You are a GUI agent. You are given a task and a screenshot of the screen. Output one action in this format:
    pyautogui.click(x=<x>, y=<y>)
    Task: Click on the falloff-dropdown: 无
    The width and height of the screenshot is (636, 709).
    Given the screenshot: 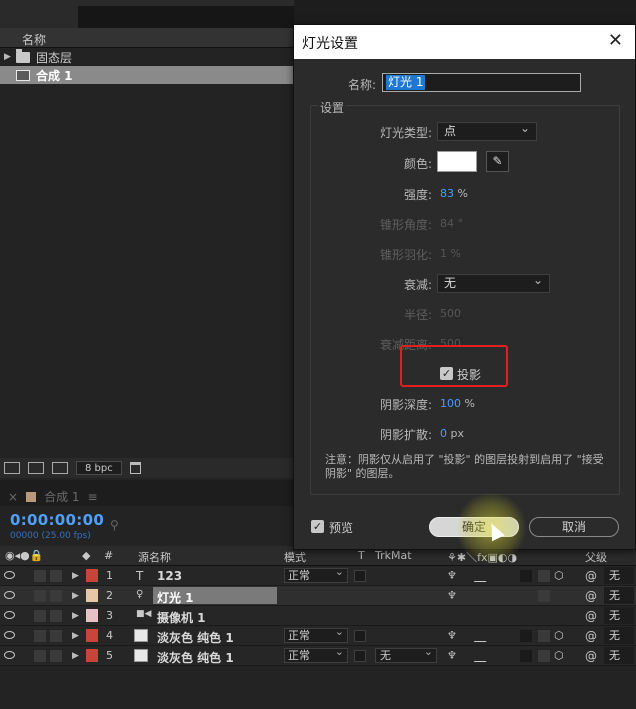 What is the action you would take?
    pyautogui.click(x=493, y=282)
    